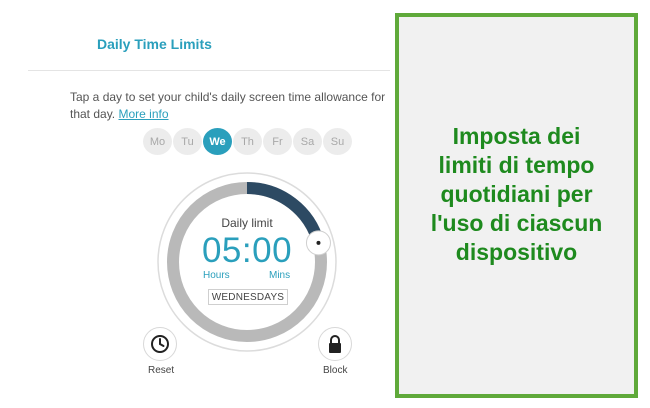 This screenshot has height=408, width=650. I want to click on day-button-th: Th, so click(247, 141).